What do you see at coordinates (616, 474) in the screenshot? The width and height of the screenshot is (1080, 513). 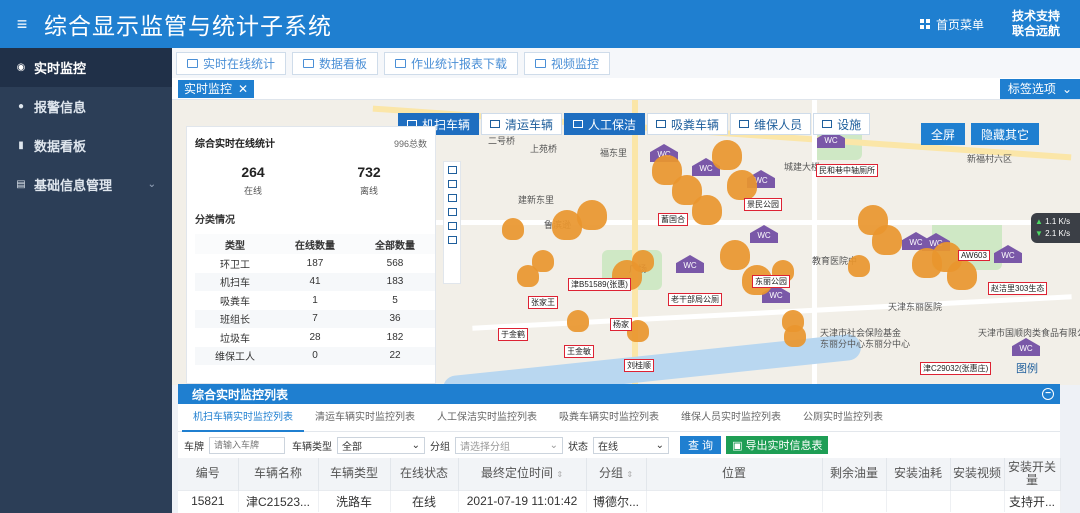 I see `column-header-group: 分组 ⇕` at bounding box center [616, 474].